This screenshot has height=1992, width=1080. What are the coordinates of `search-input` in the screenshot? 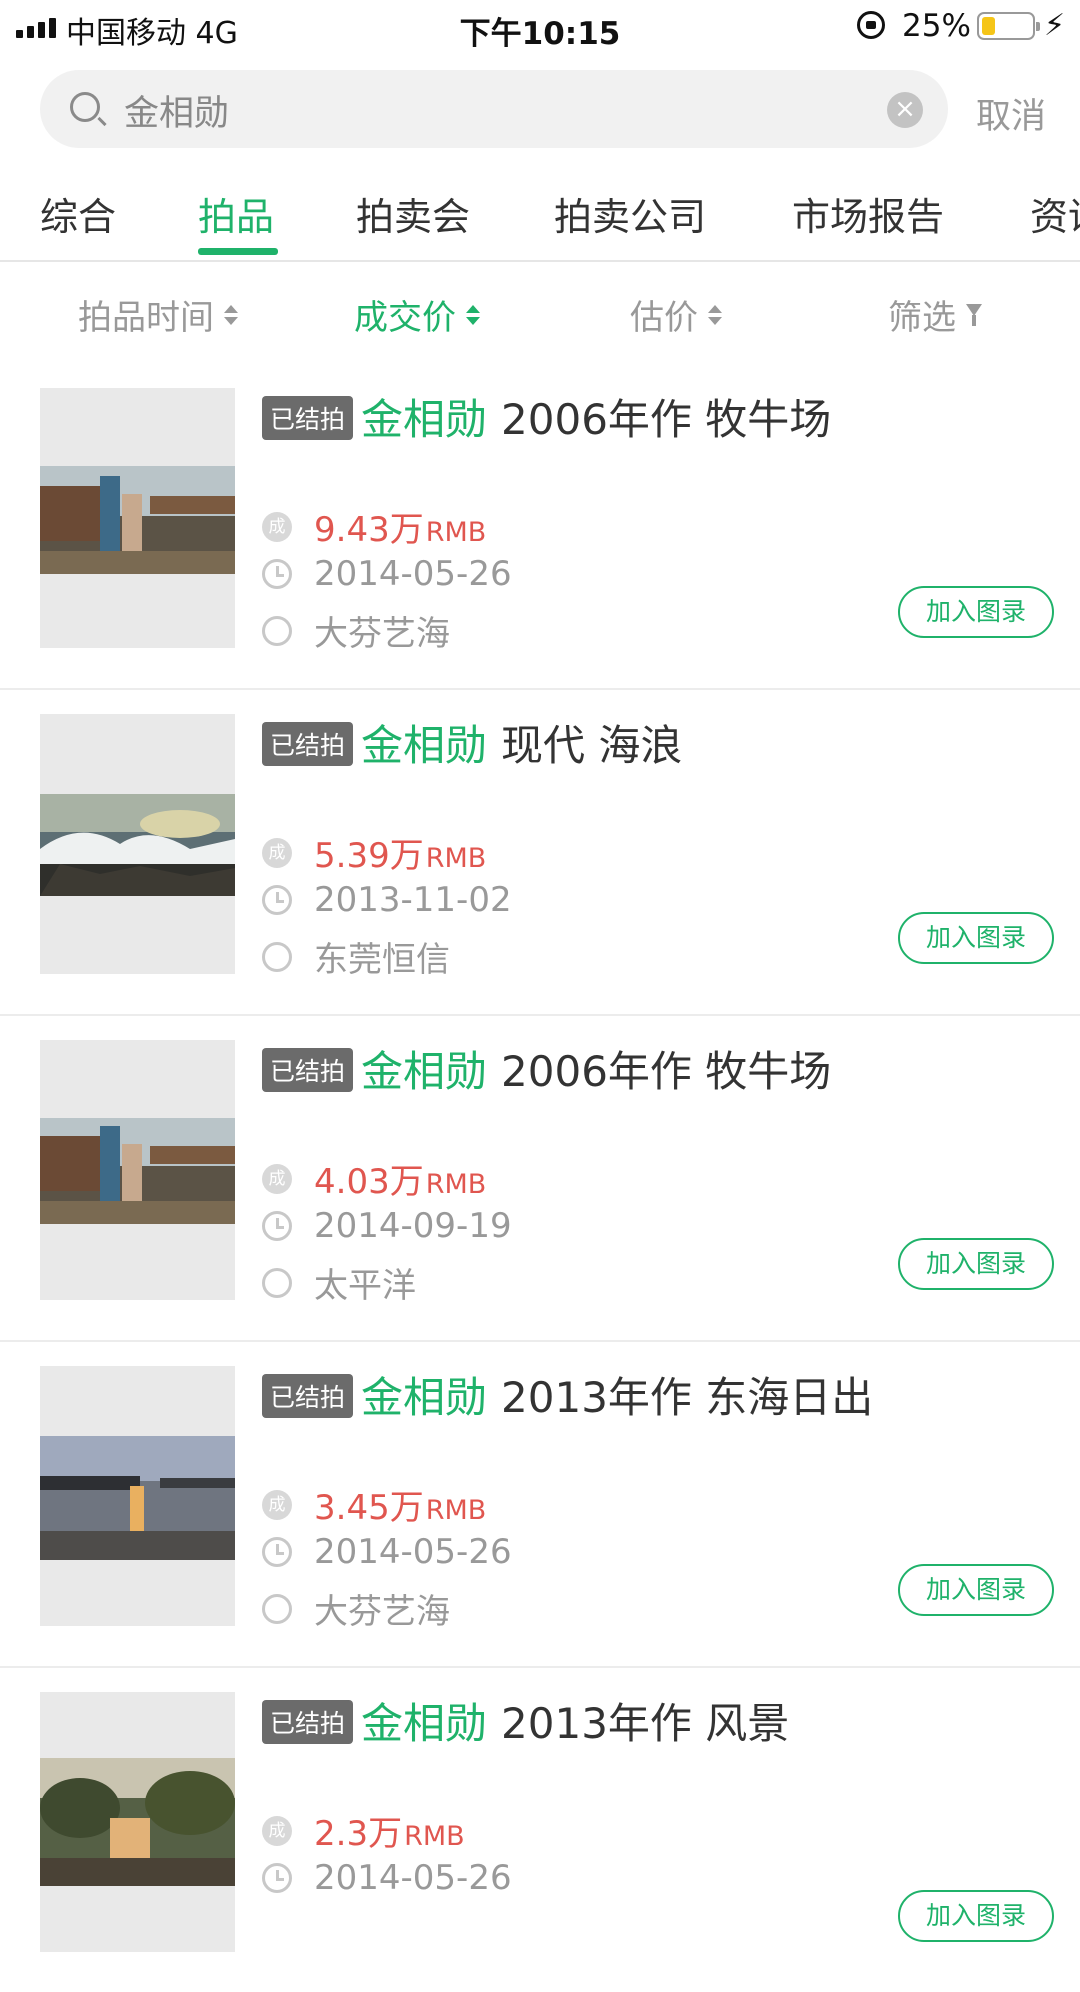 It's located at (504, 110).